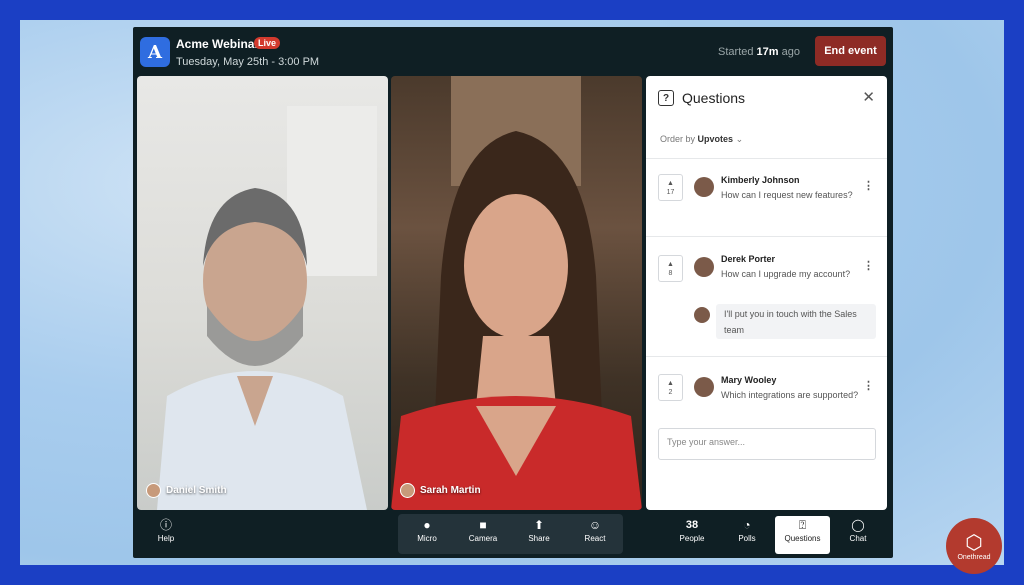  I want to click on micro-button: ● Micro, so click(427, 535).